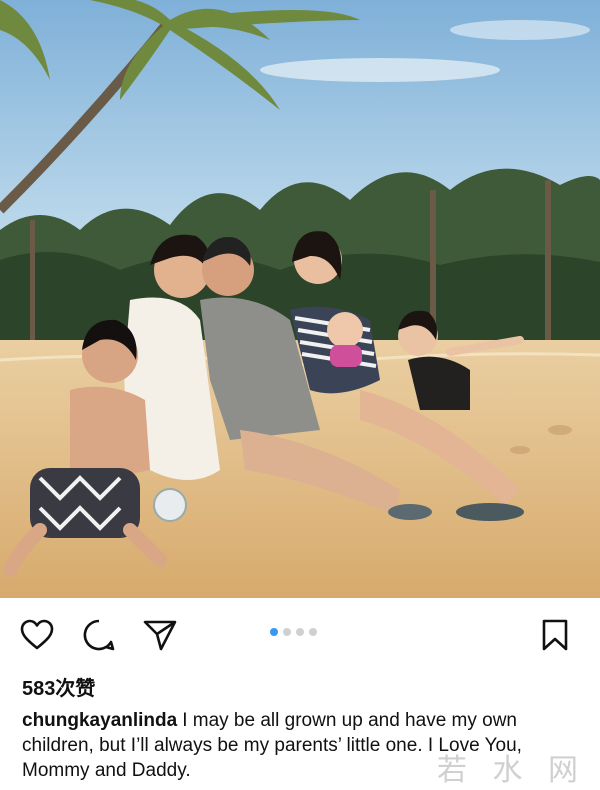  I want to click on send-icon, so click(160, 635).